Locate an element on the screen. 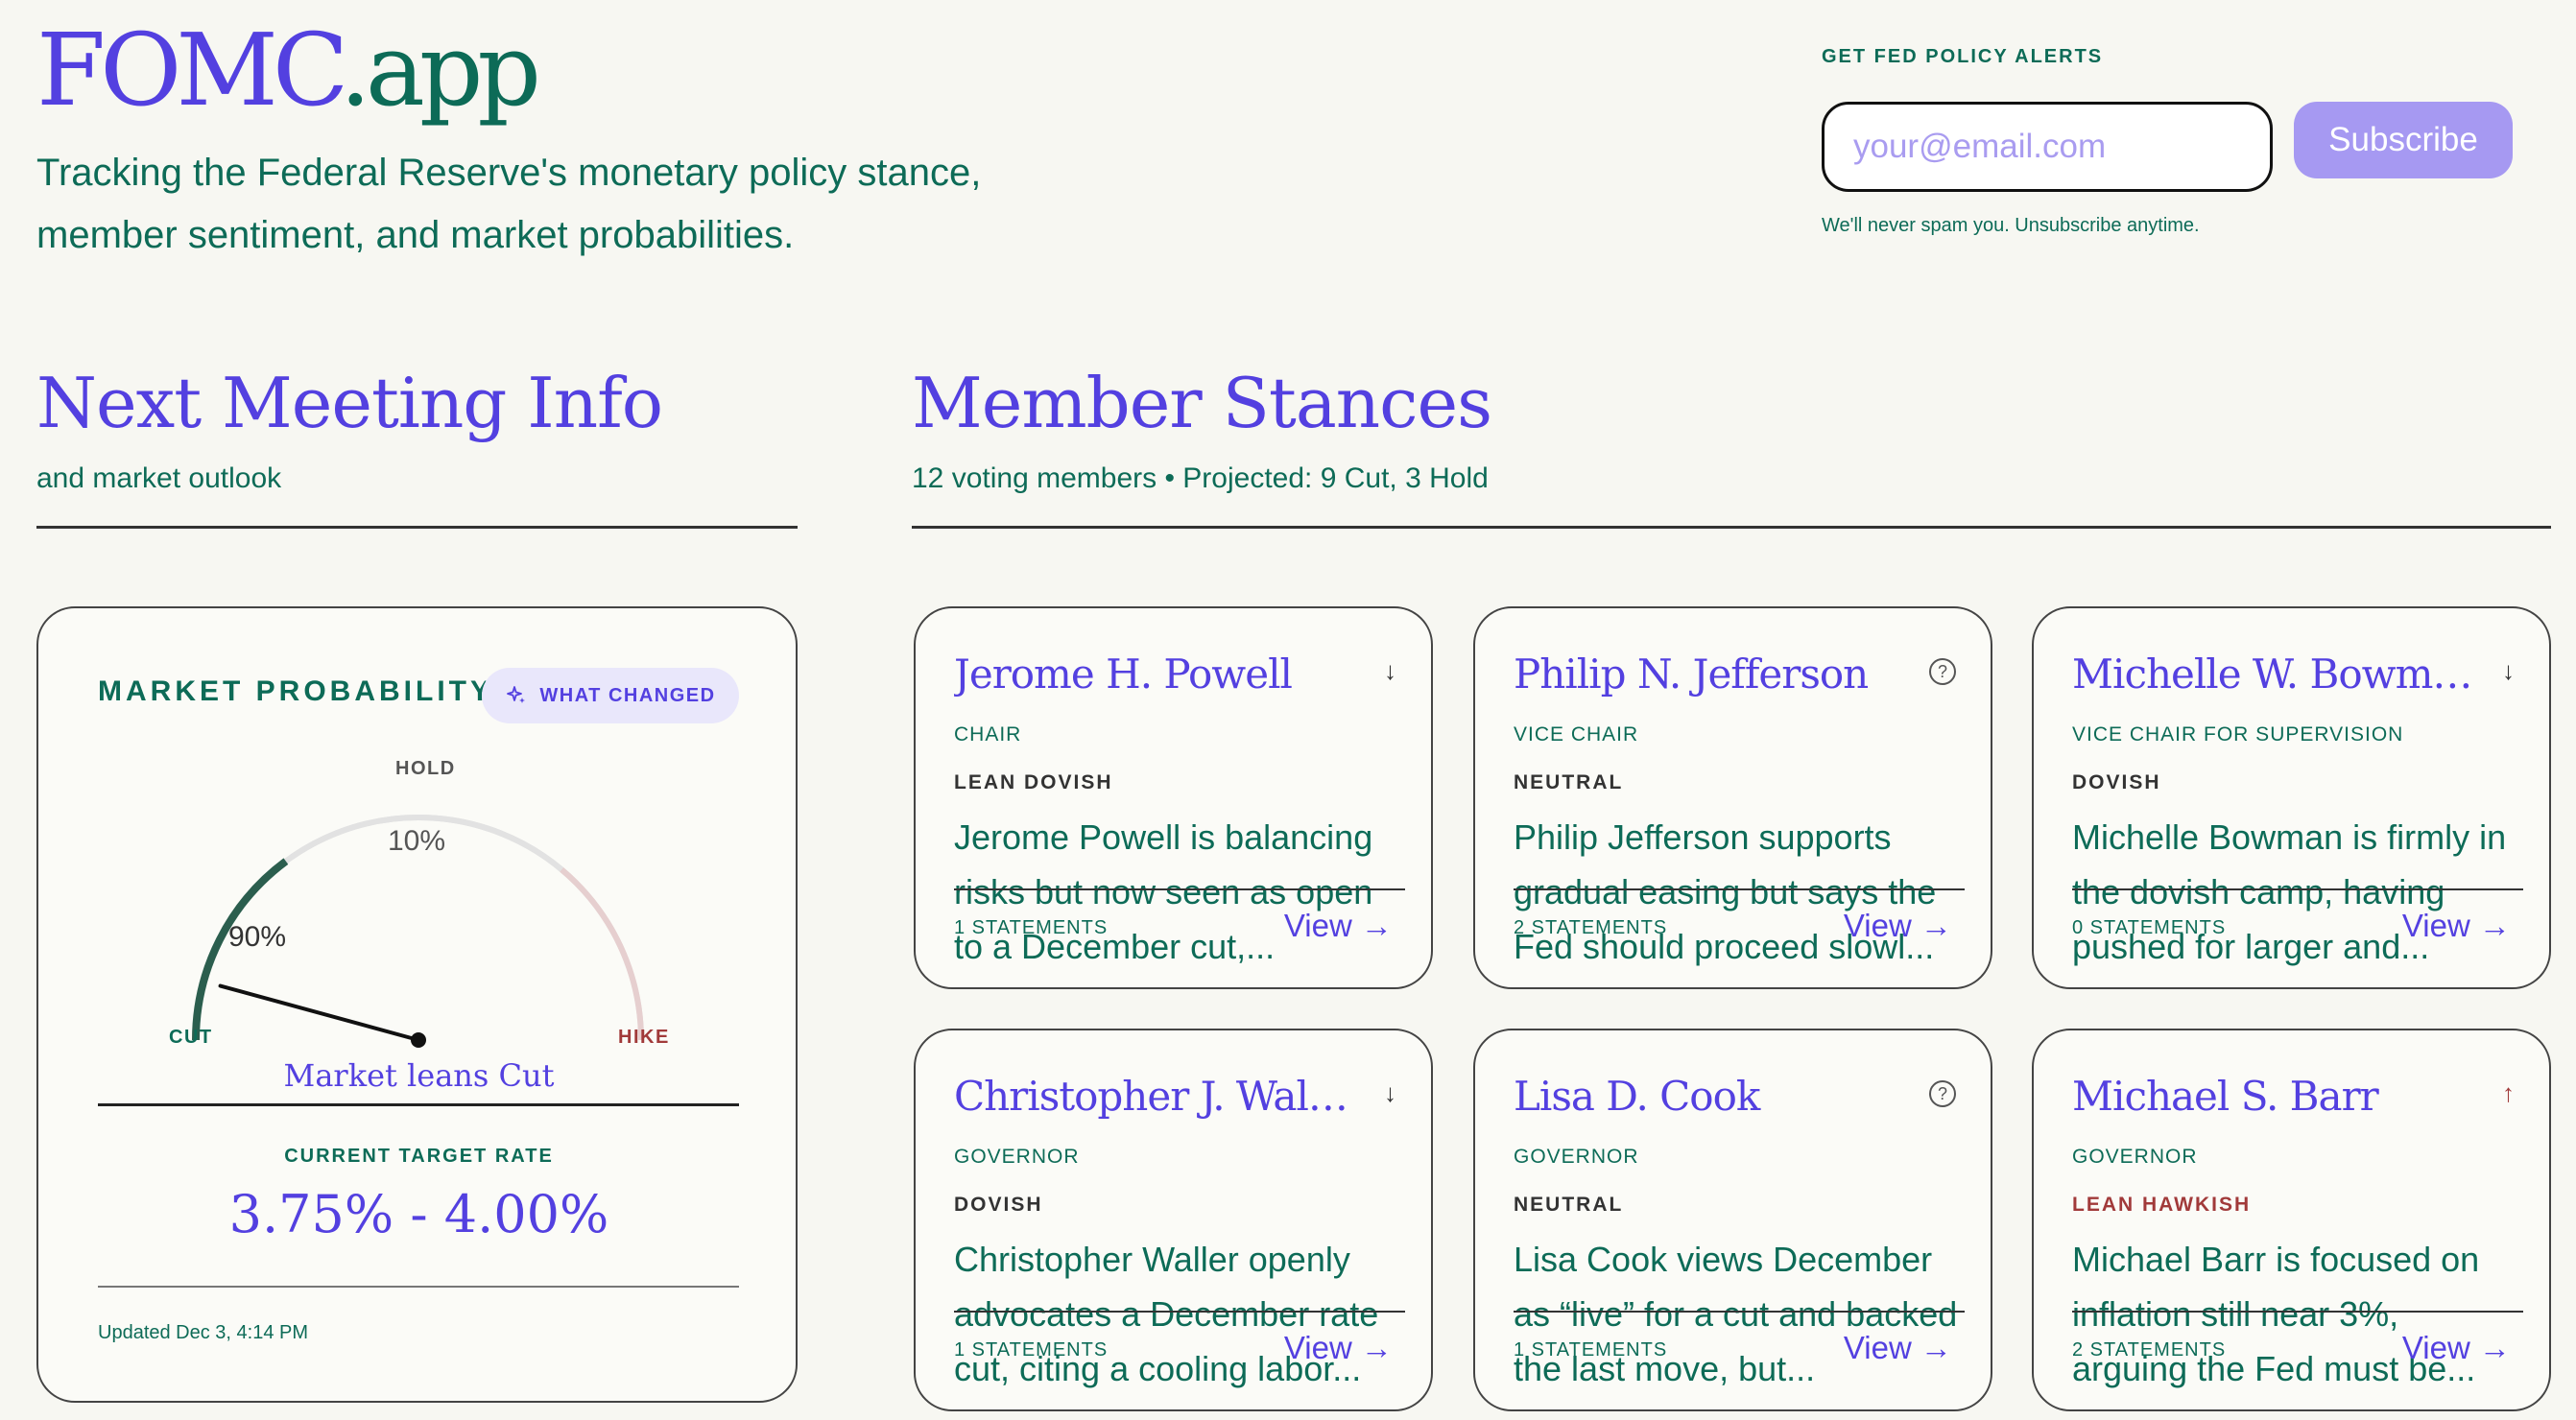 This screenshot has height=1420, width=2576. member-stance: LEAN HAWKISH is located at coordinates (2162, 1205).